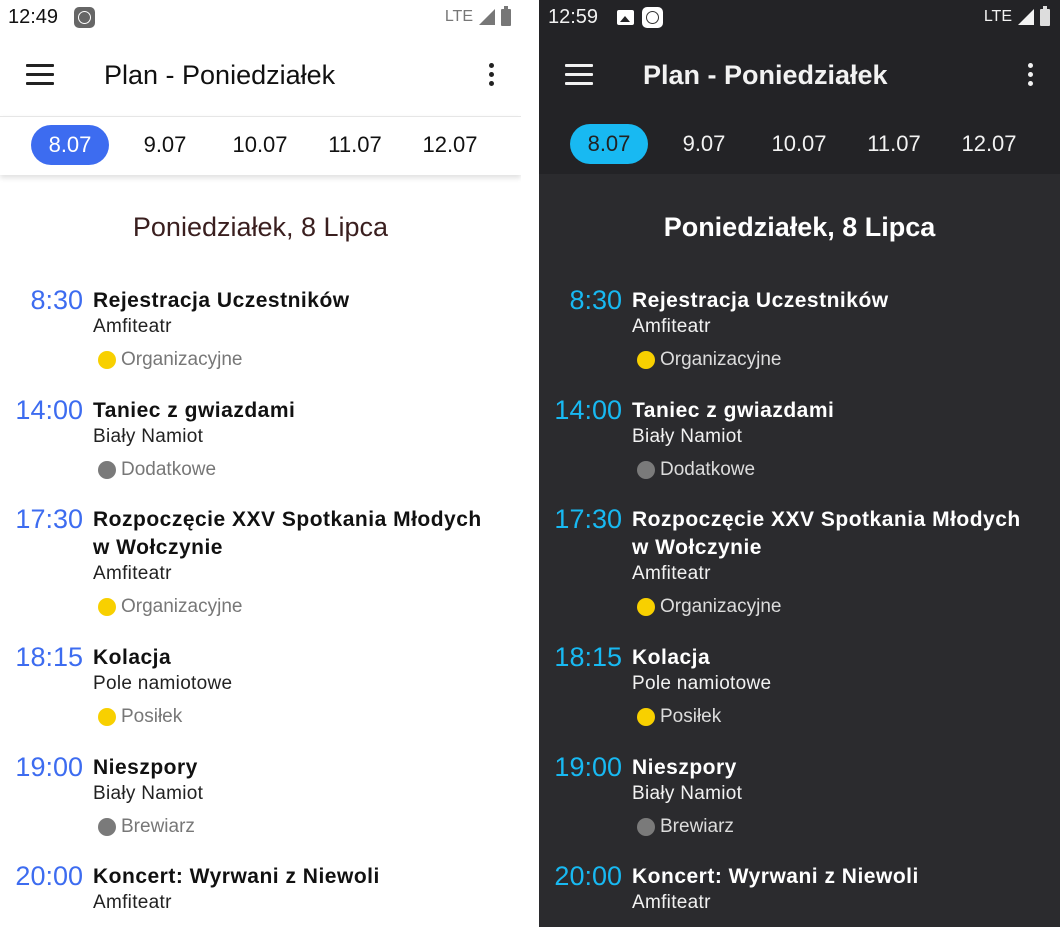 Image resolution: width=1060 pixels, height=927 pixels. What do you see at coordinates (573, 17) in the screenshot?
I see `status-time: 12:59` at bounding box center [573, 17].